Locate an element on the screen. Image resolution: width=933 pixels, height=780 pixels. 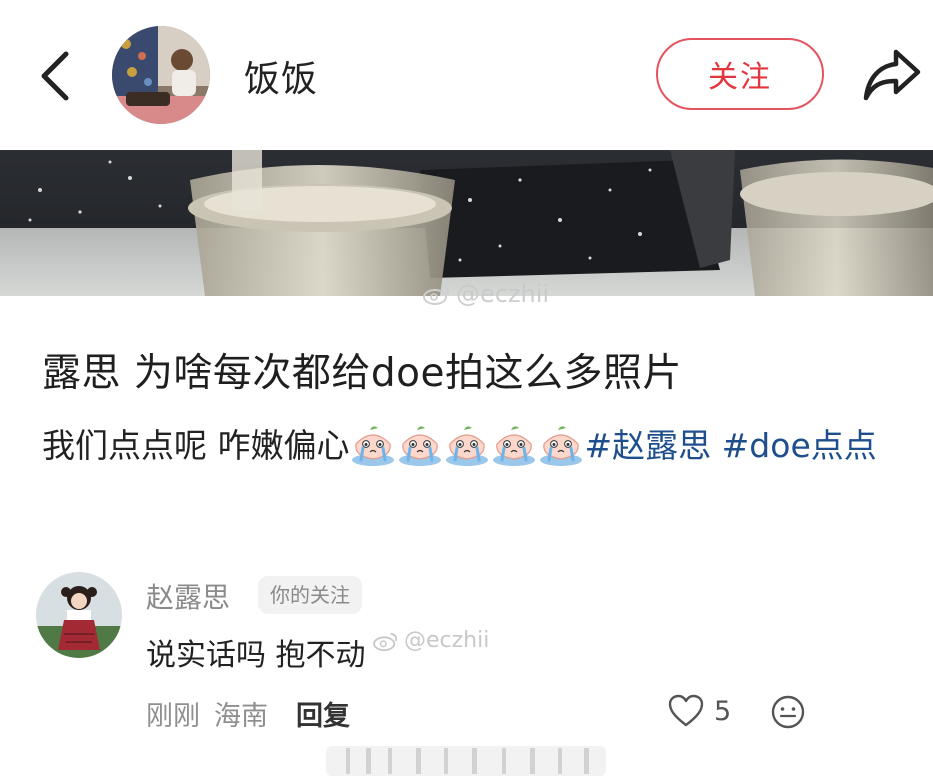
hashtag-doe: #doe点点 is located at coordinates (799, 445).